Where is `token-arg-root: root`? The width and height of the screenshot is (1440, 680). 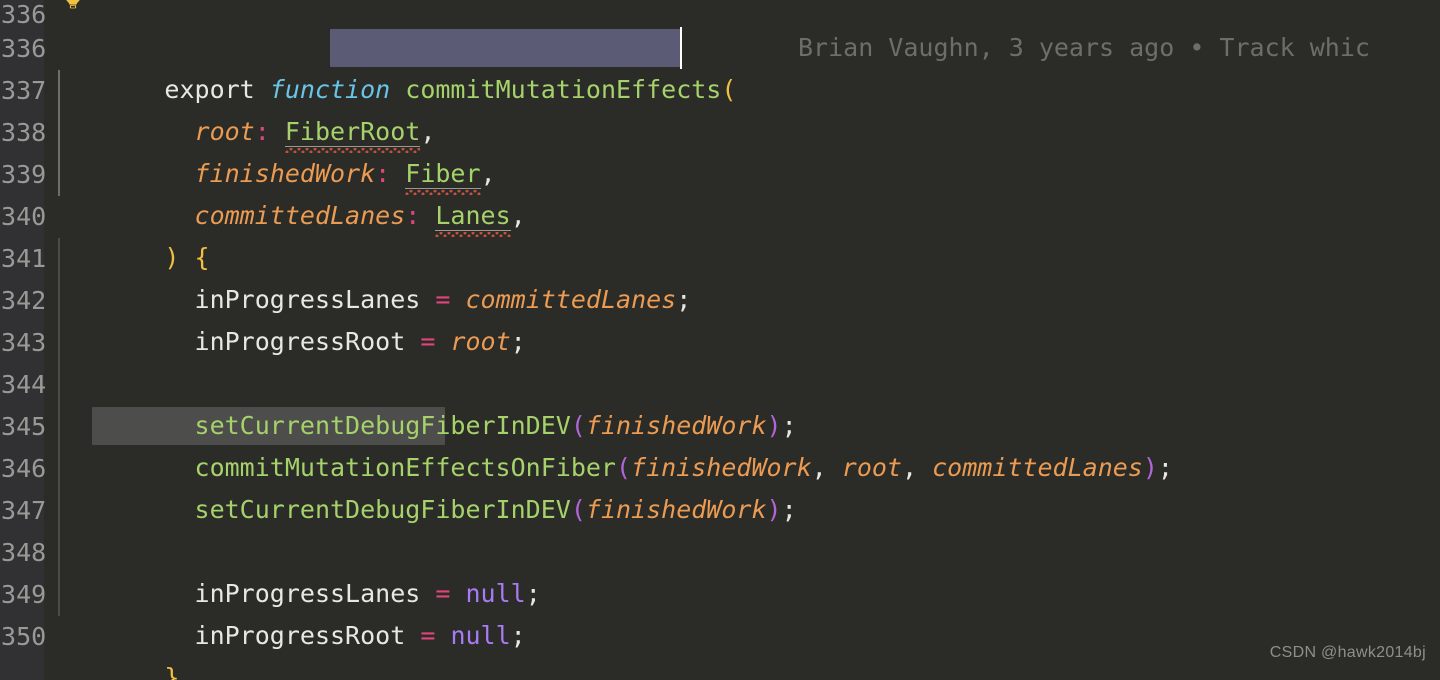 token-arg-root: root is located at coordinates (871, 467).